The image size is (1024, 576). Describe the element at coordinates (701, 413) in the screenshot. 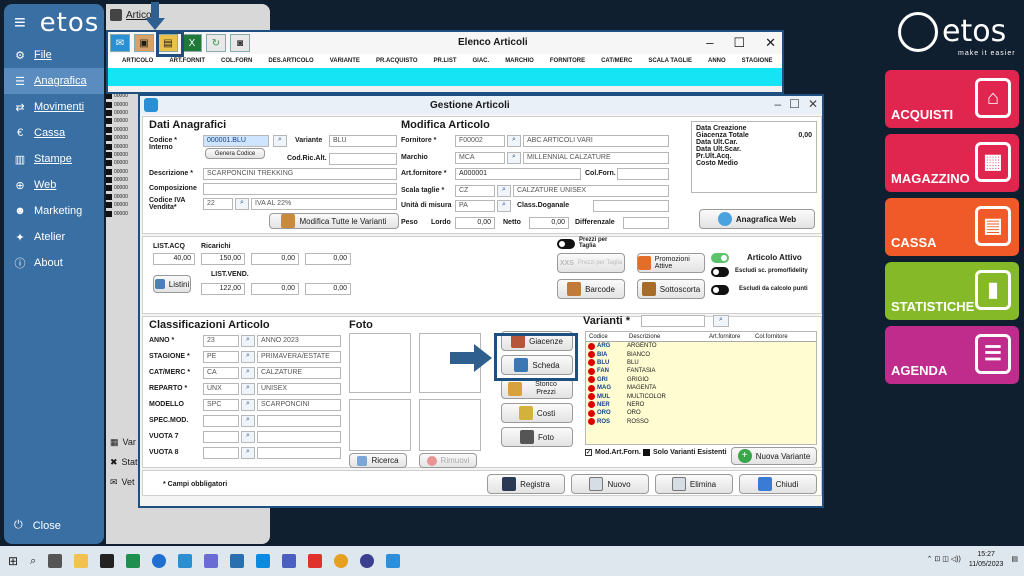

I see `table-row: ORO ORO` at that location.